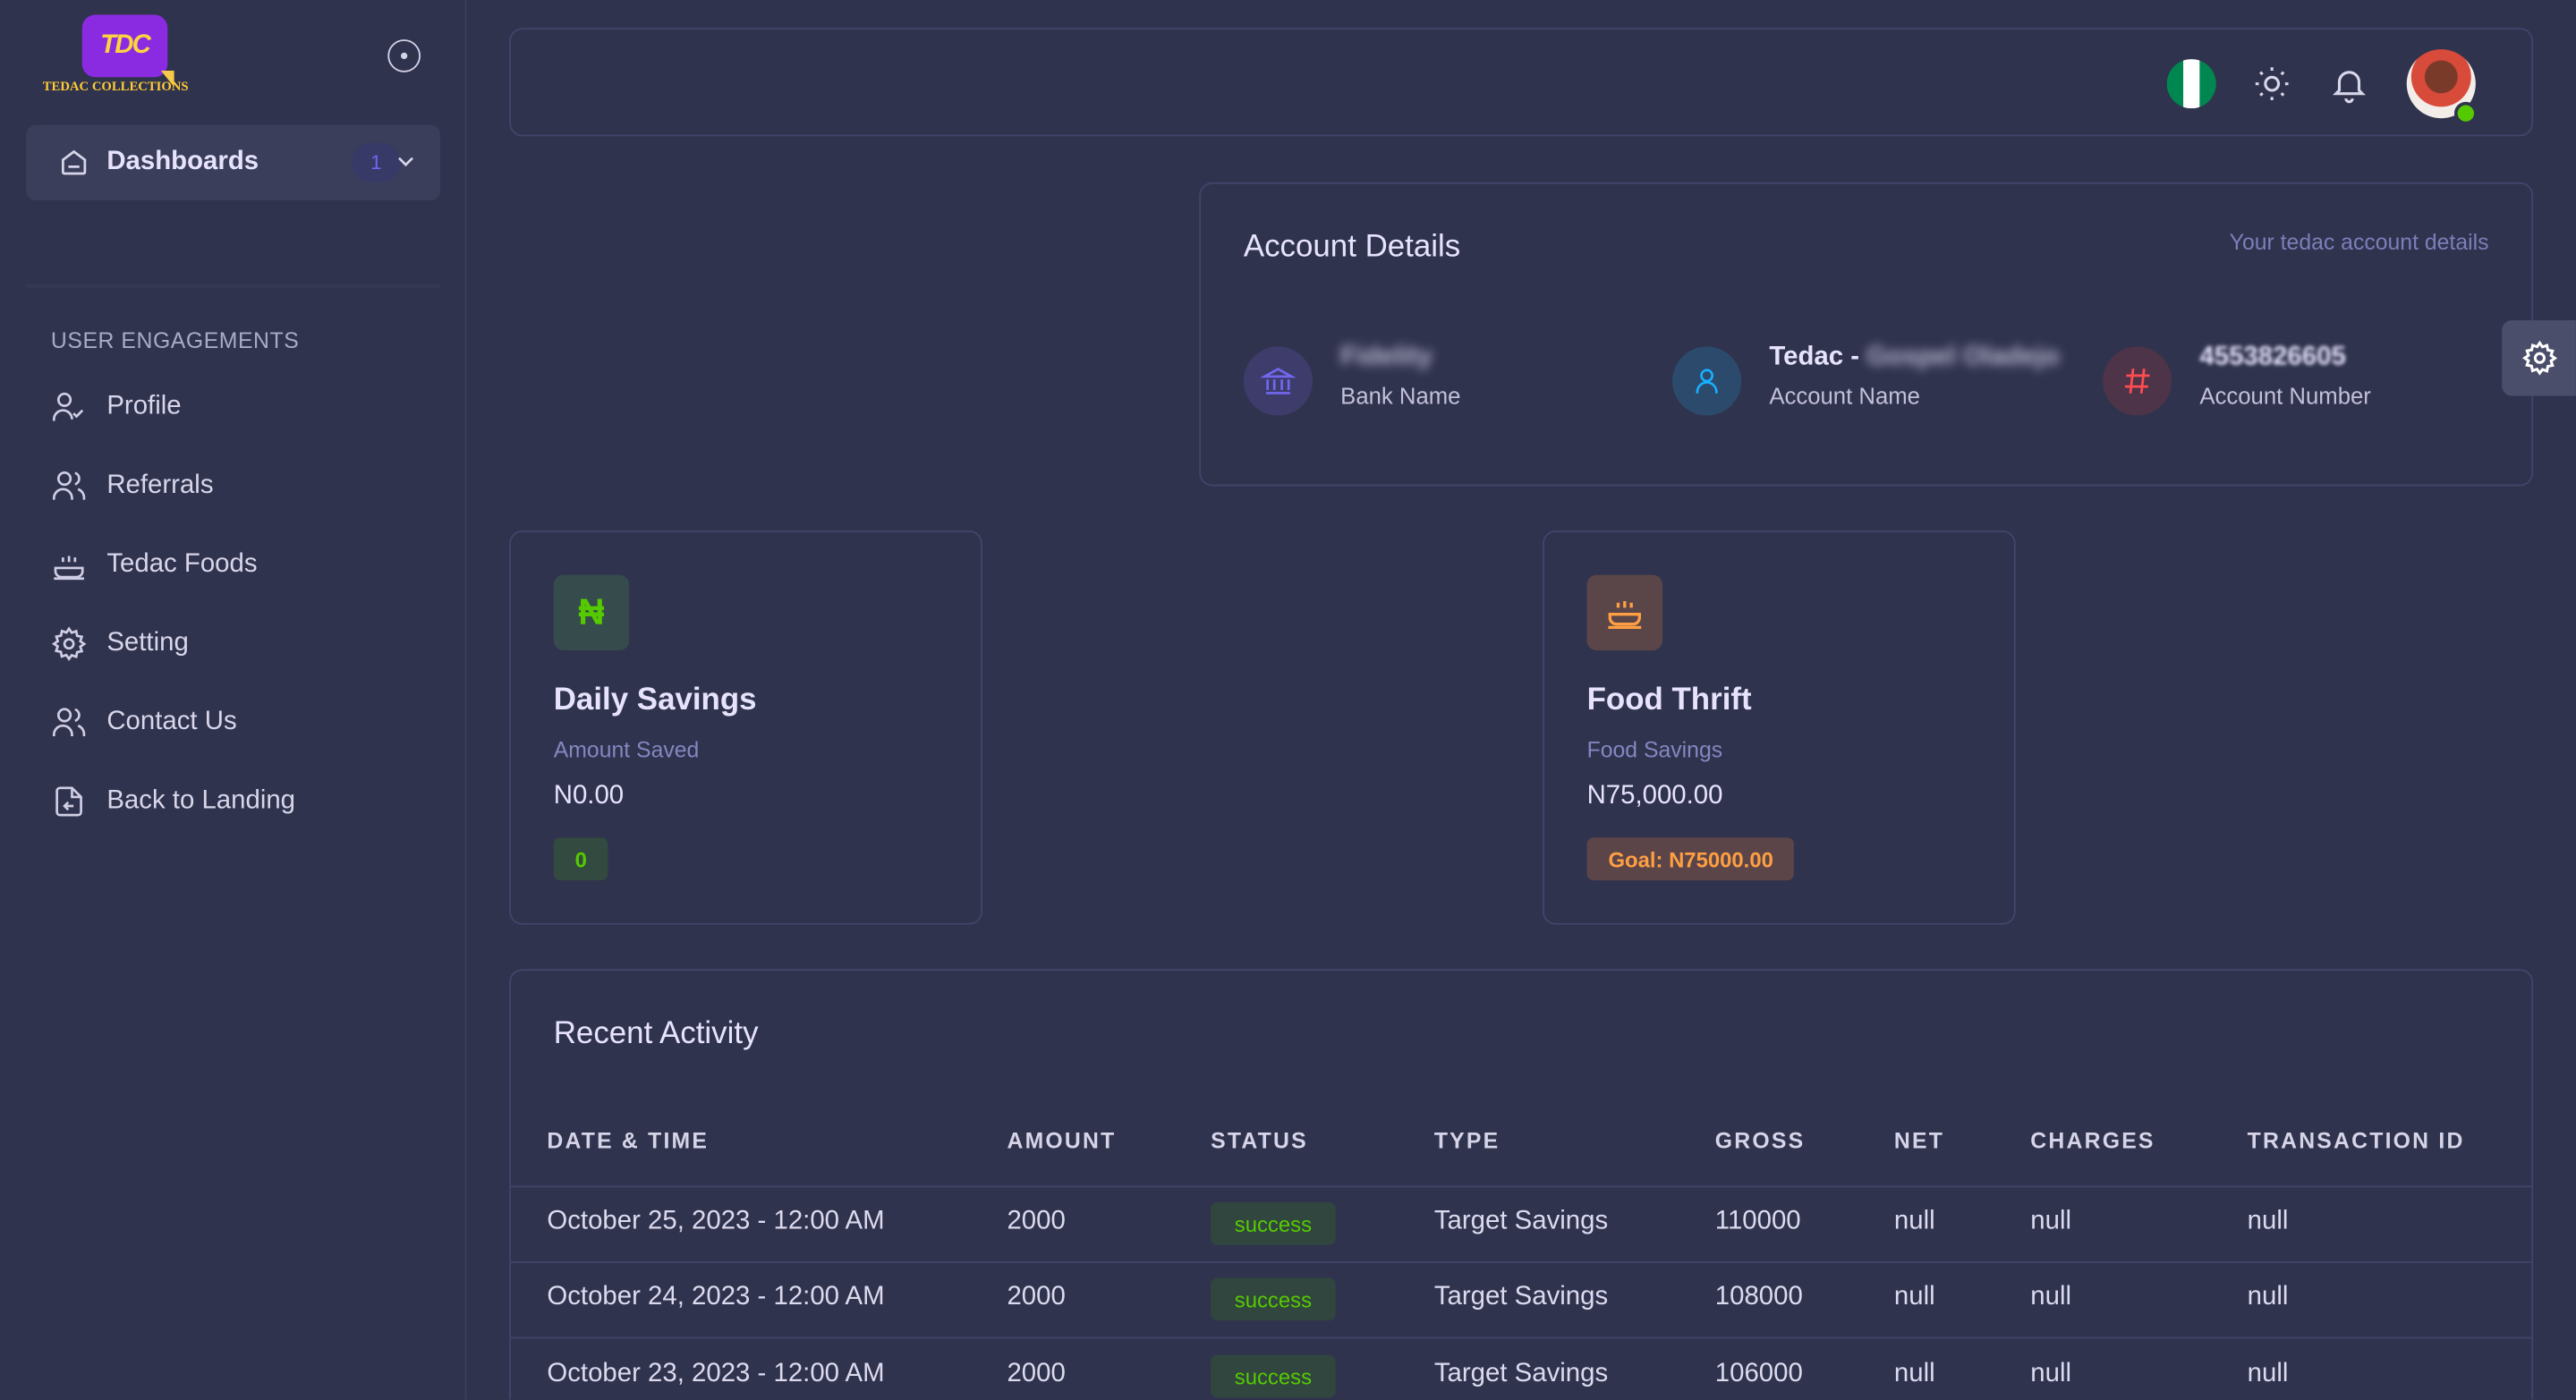 The image size is (2576, 1400). Describe the element at coordinates (2271, 84) in the screenshot. I see `theme-toggle-sun-icon` at that location.